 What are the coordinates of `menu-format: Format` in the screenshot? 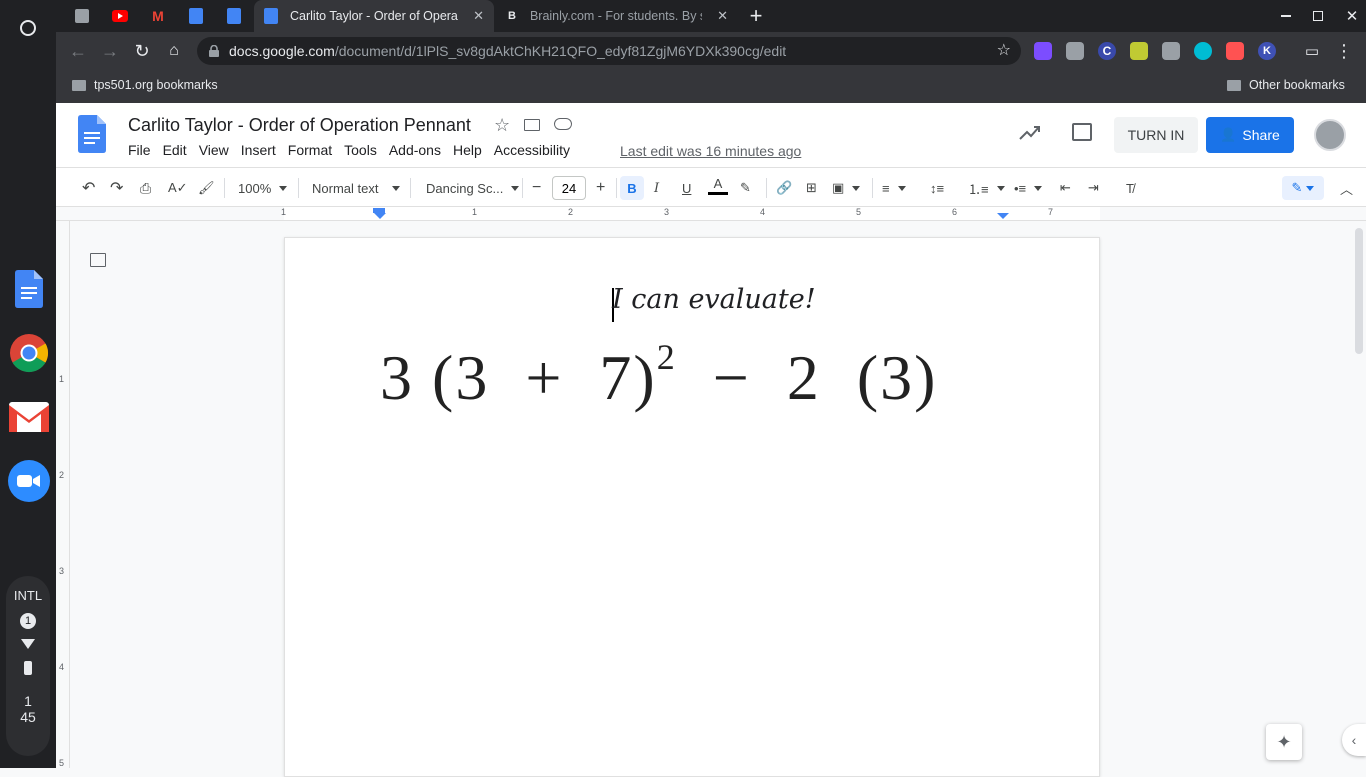 It's located at (310, 150).